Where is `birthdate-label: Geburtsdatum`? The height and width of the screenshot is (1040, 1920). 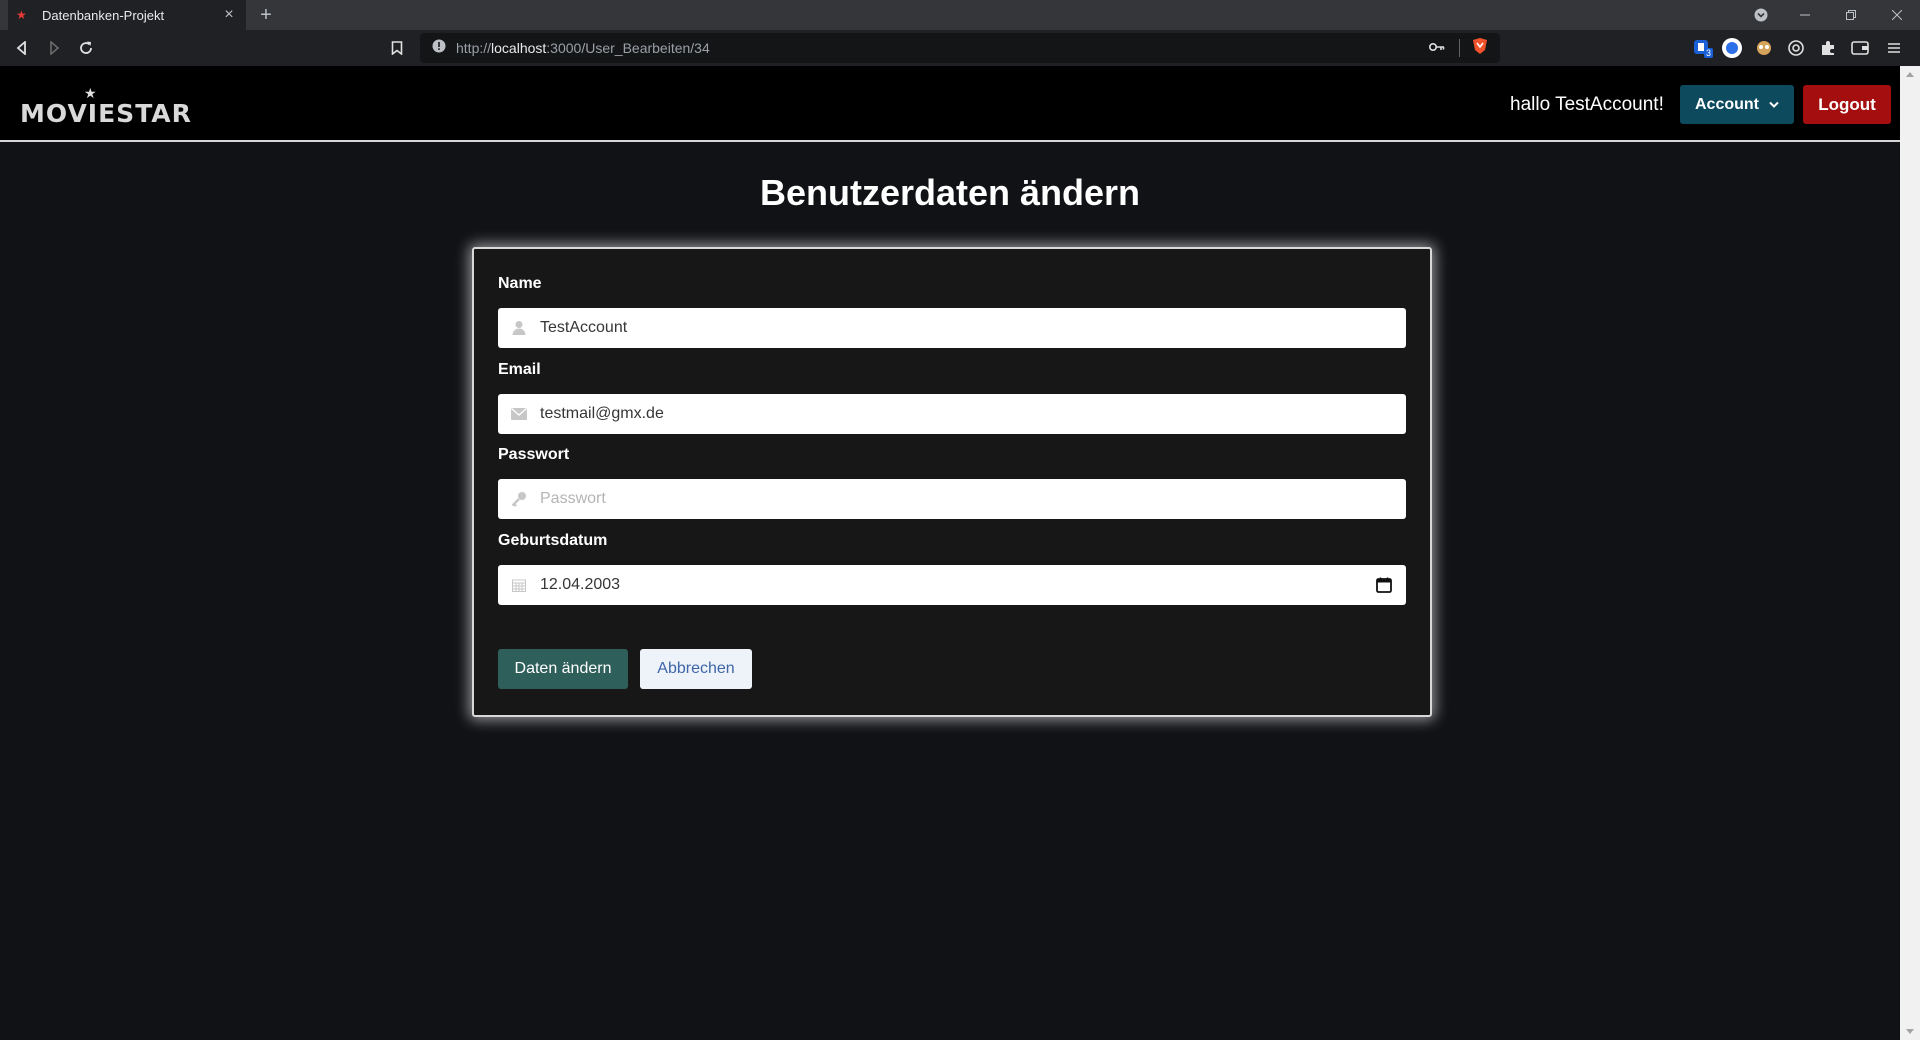 birthdate-label: Geburtsdatum is located at coordinates (553, 540).